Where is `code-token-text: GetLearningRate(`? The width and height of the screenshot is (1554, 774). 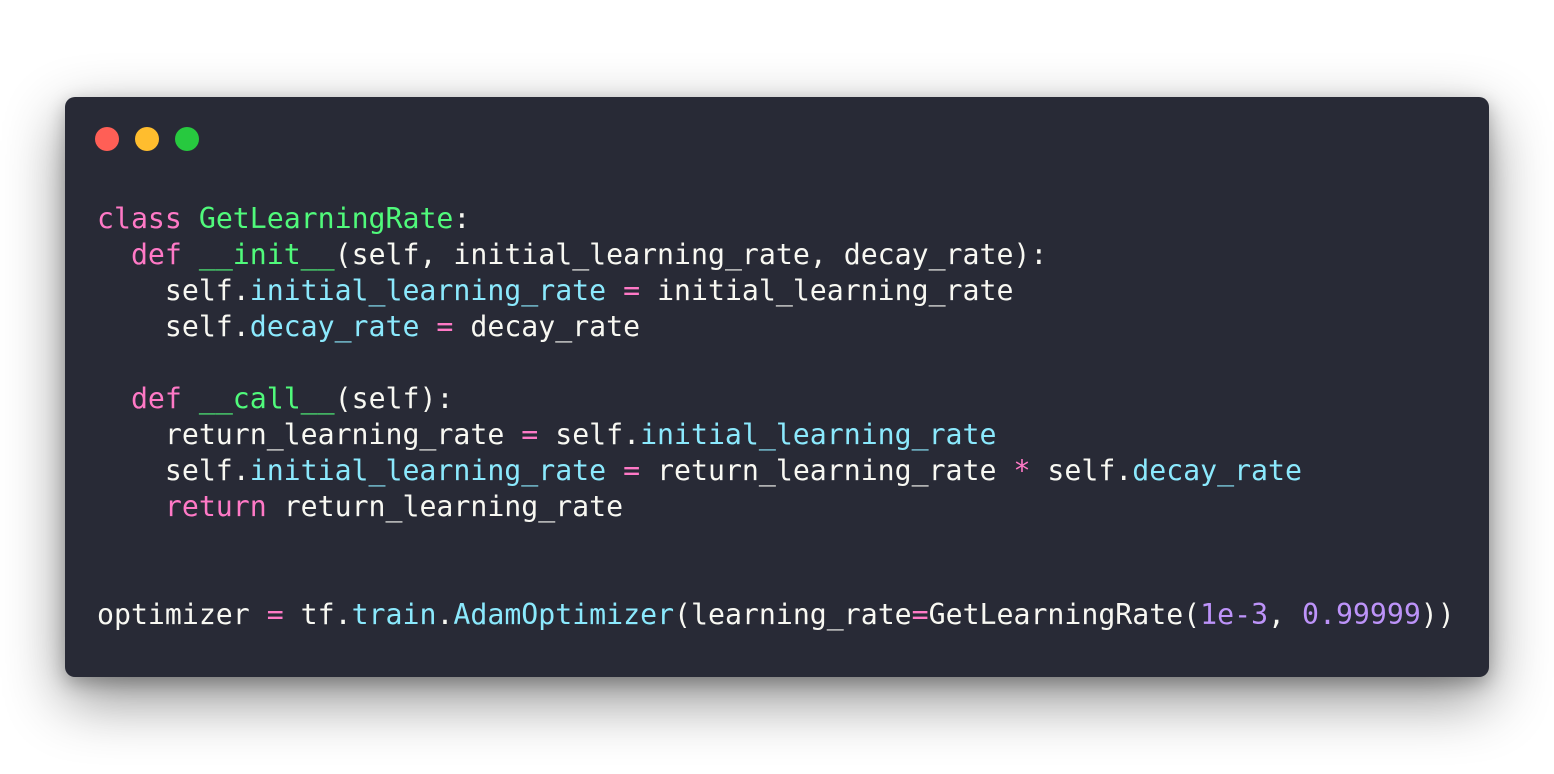
code-token-text: GetLearningRate( is located at coordinates (1064, 614).